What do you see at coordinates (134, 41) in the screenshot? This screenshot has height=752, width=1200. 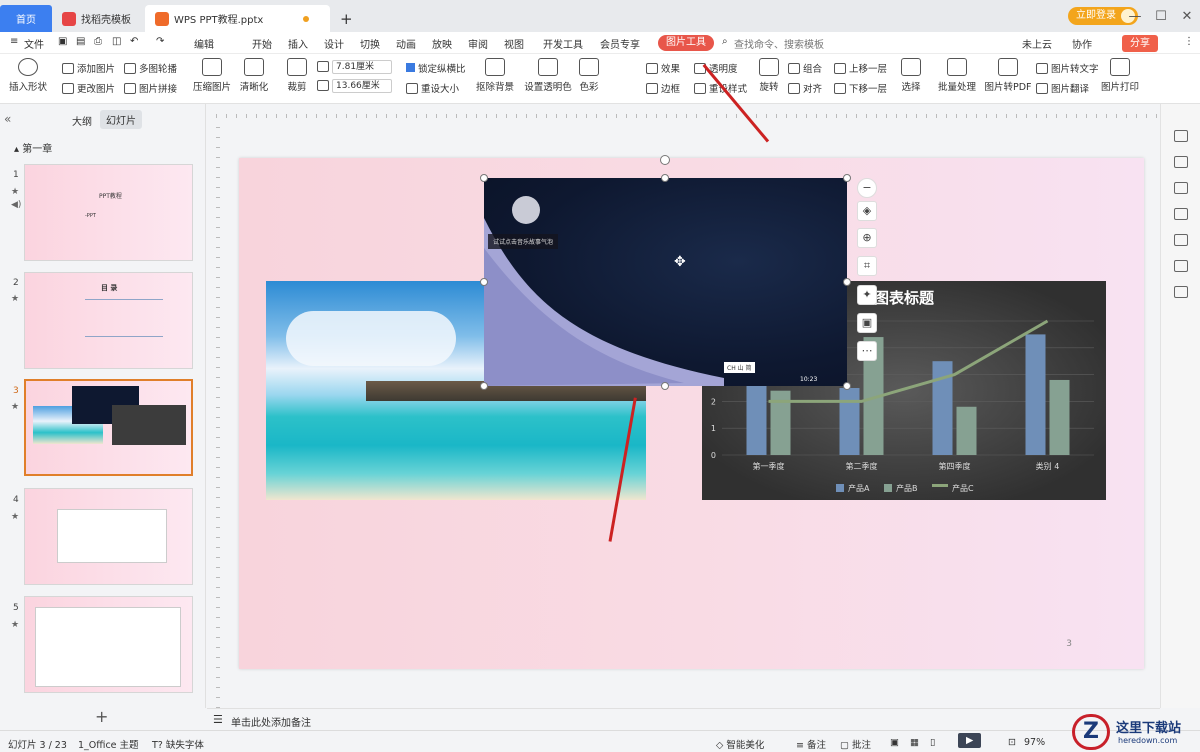 I see `undo-icon: ↶` at bounding box center [134, 41].